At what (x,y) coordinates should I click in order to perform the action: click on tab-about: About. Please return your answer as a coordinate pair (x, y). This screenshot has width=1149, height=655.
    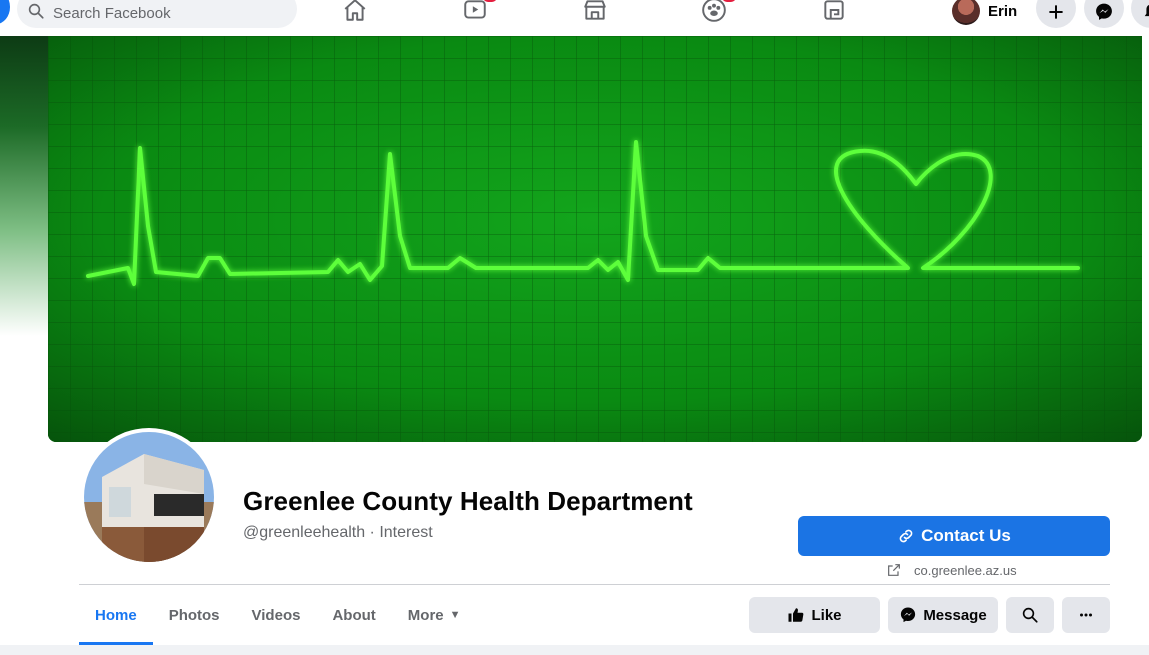
    Looking at the image, I should click on (353, 615).